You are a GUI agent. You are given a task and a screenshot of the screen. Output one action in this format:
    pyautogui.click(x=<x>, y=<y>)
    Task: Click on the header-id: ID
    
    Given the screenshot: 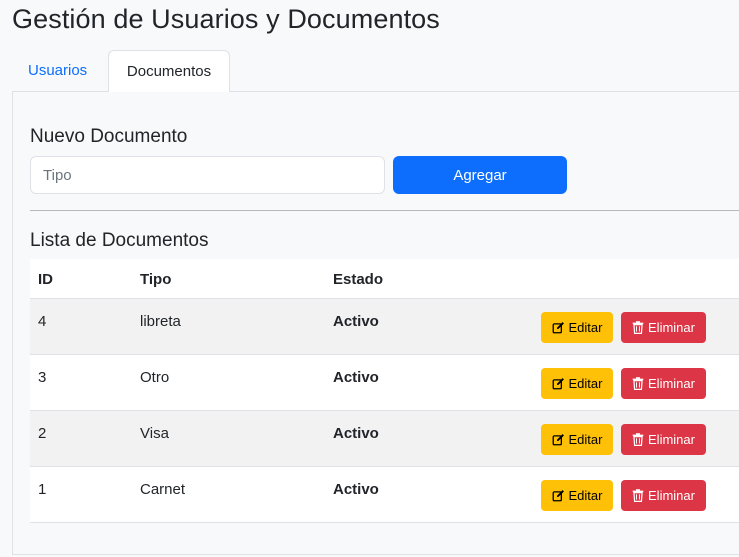 What is the action you would take?
    pyautogui.click(x=45, y=279)
    